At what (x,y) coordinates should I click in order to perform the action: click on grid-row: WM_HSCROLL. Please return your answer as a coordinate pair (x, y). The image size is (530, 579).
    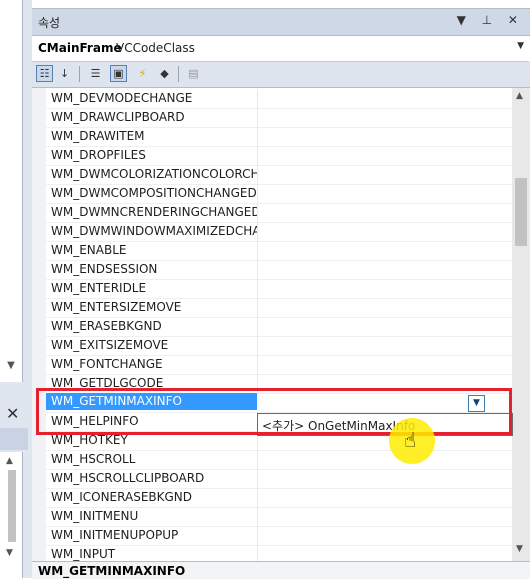
    Looking at the image, I should click on (279, 460).